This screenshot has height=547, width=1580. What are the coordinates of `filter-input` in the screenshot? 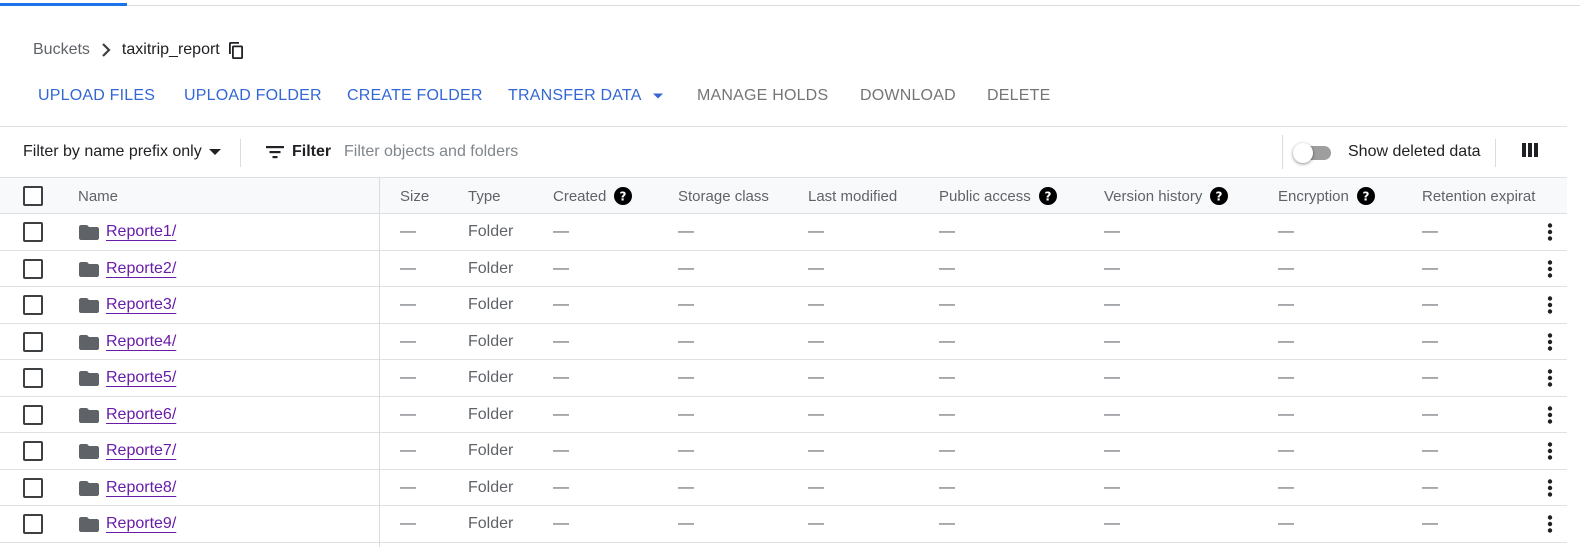 It's located at (644, 152).